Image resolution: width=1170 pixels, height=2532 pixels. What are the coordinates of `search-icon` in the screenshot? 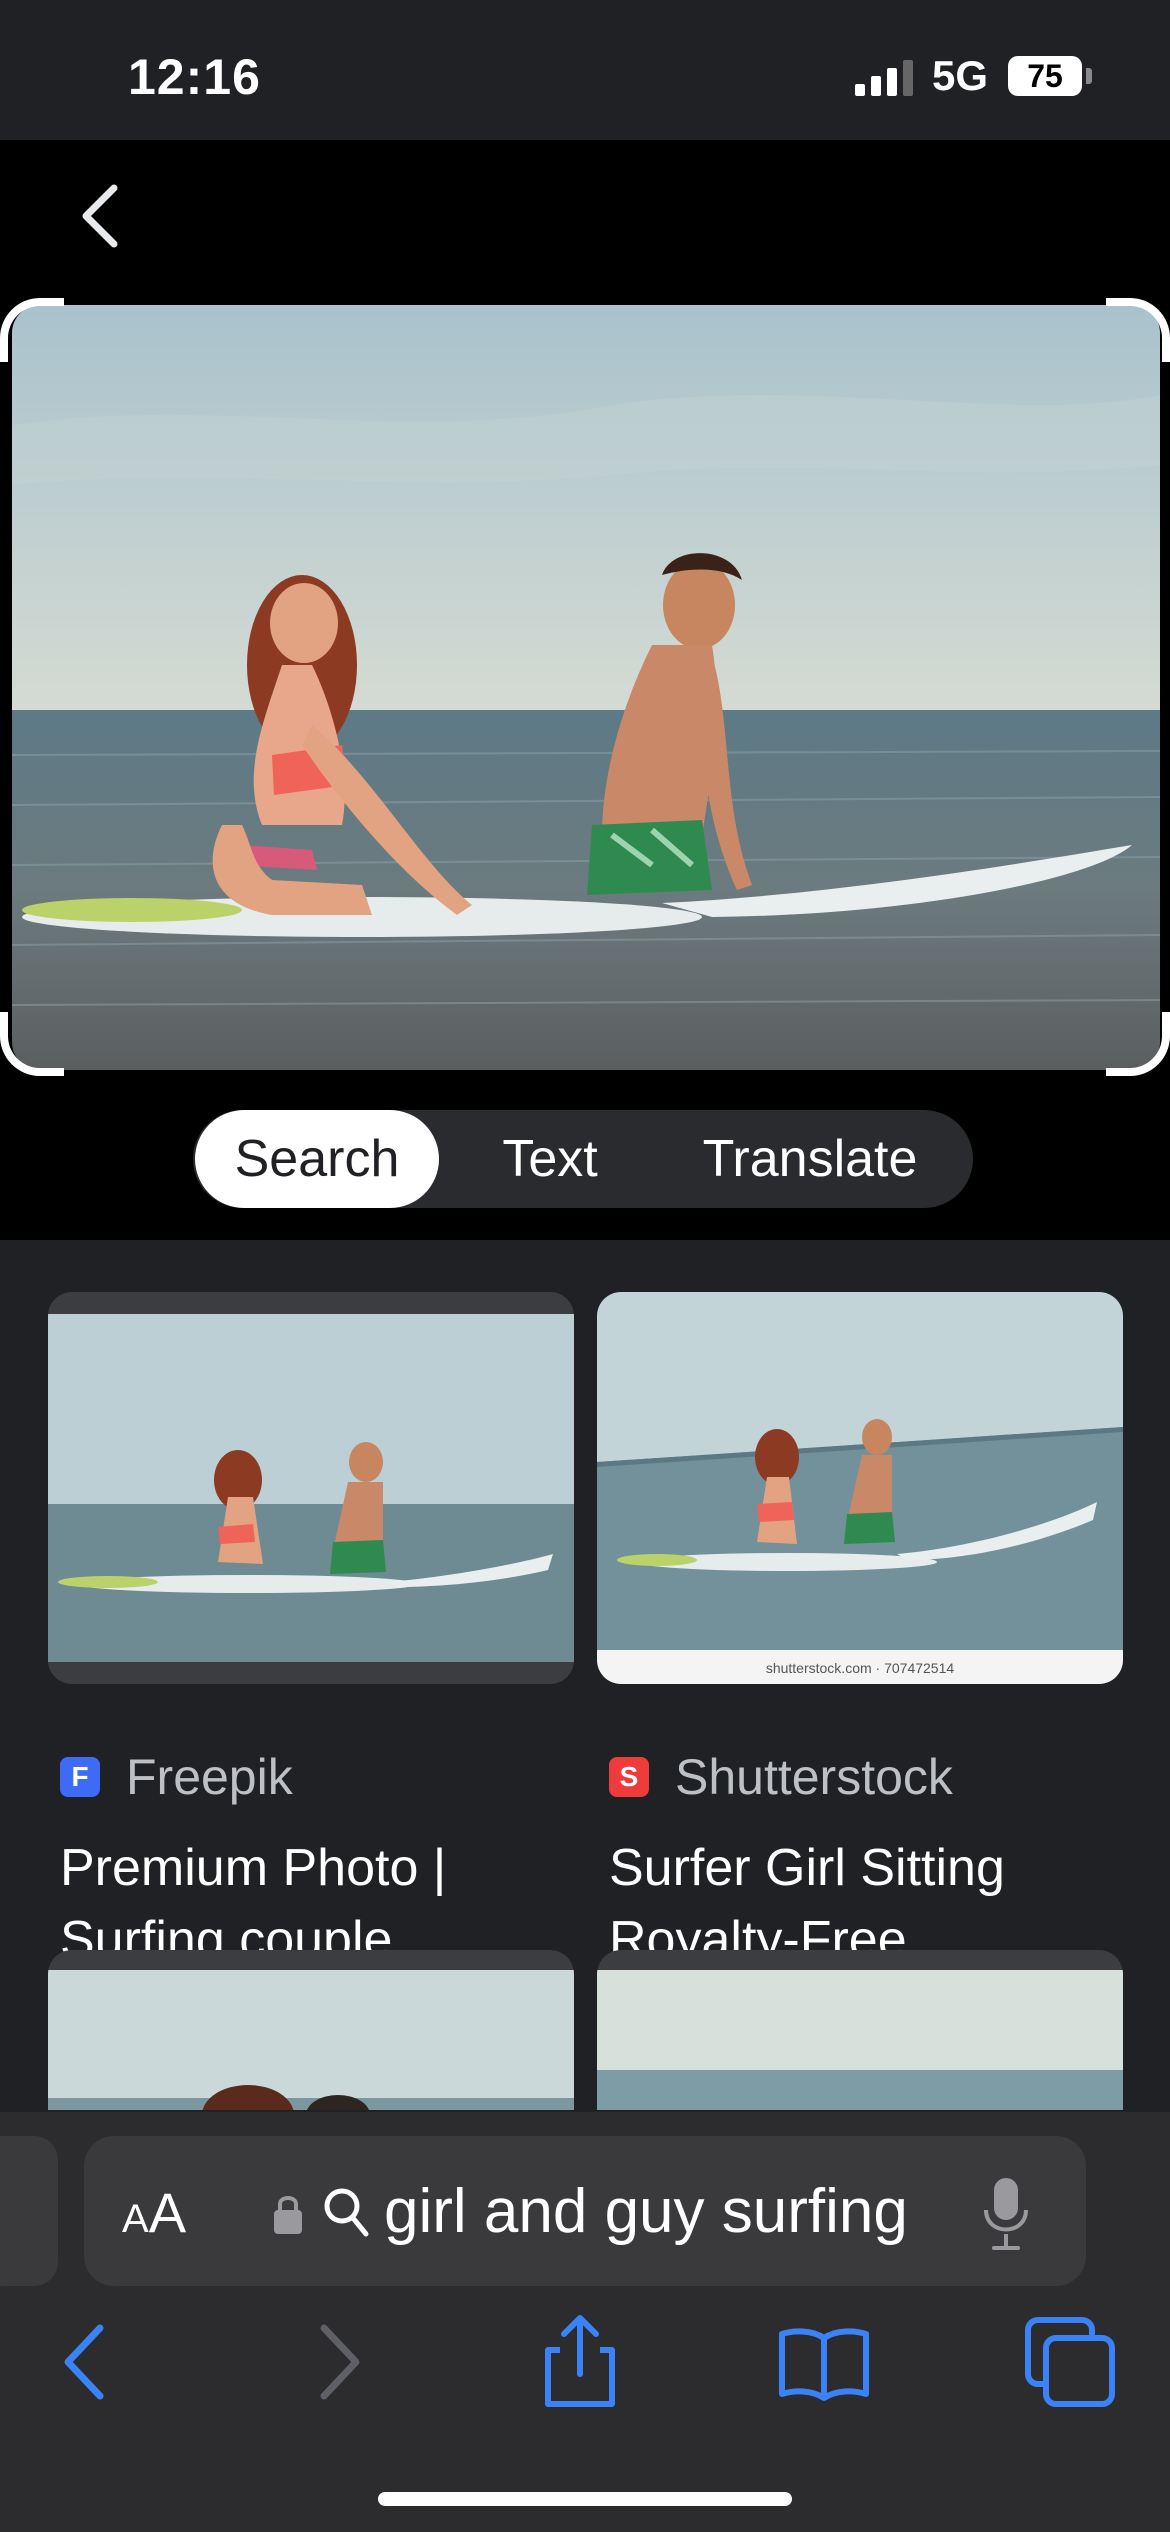 It's located at (346, 2212).